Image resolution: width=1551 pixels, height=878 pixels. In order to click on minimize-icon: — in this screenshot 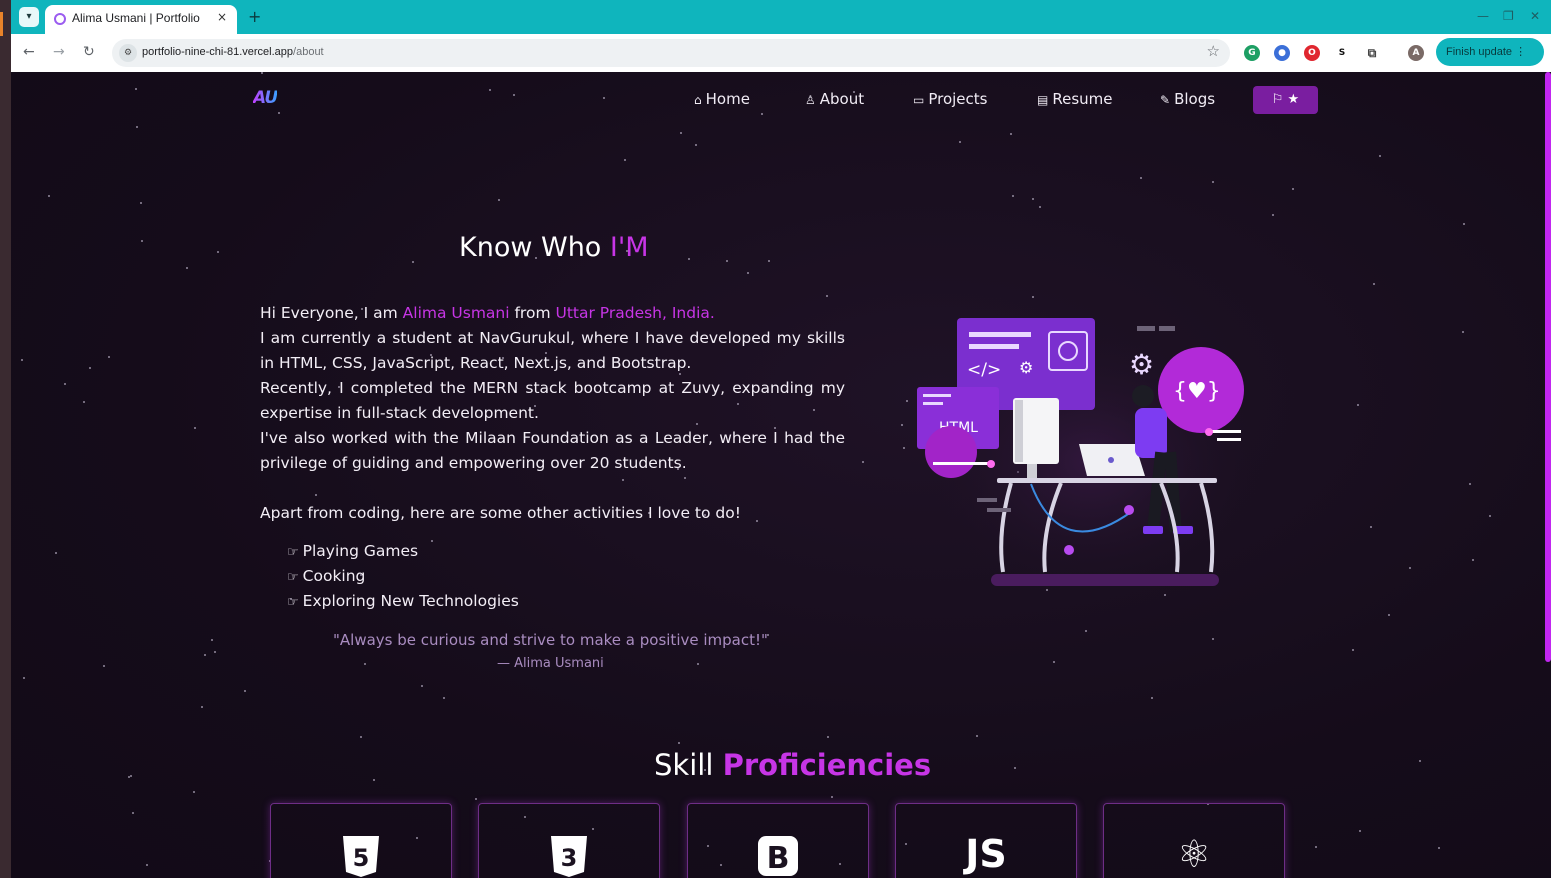, I will do `click(1483, 16)`.